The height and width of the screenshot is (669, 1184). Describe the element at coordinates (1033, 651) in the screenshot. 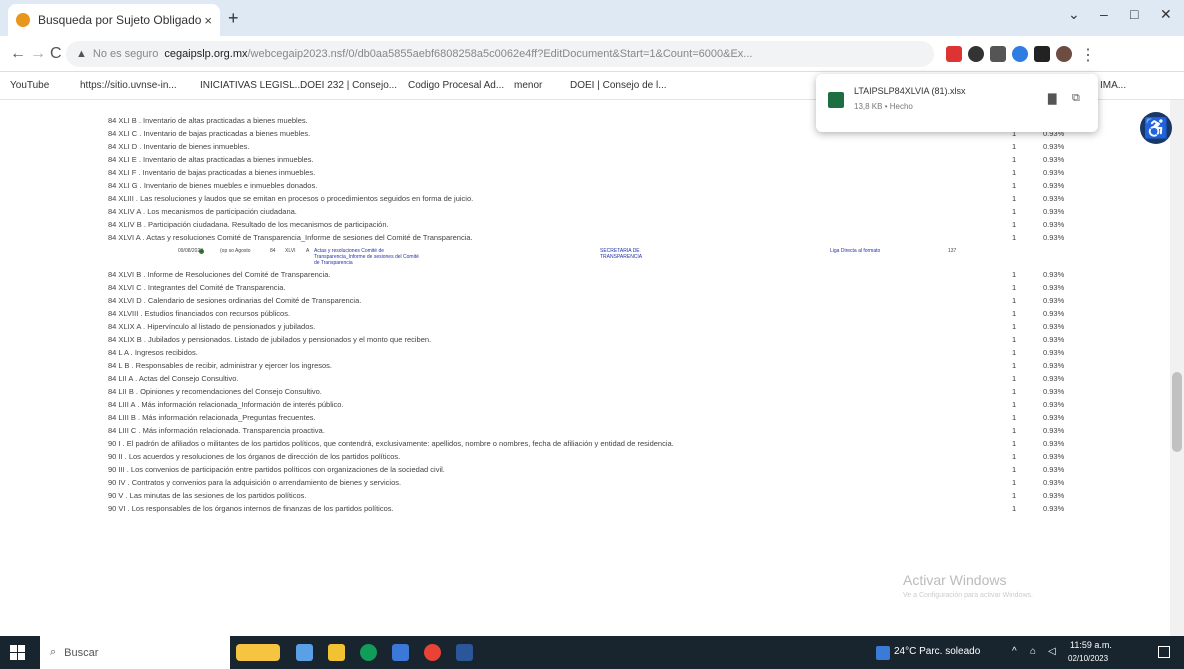

I see `network-icon: ⌂` at that location.